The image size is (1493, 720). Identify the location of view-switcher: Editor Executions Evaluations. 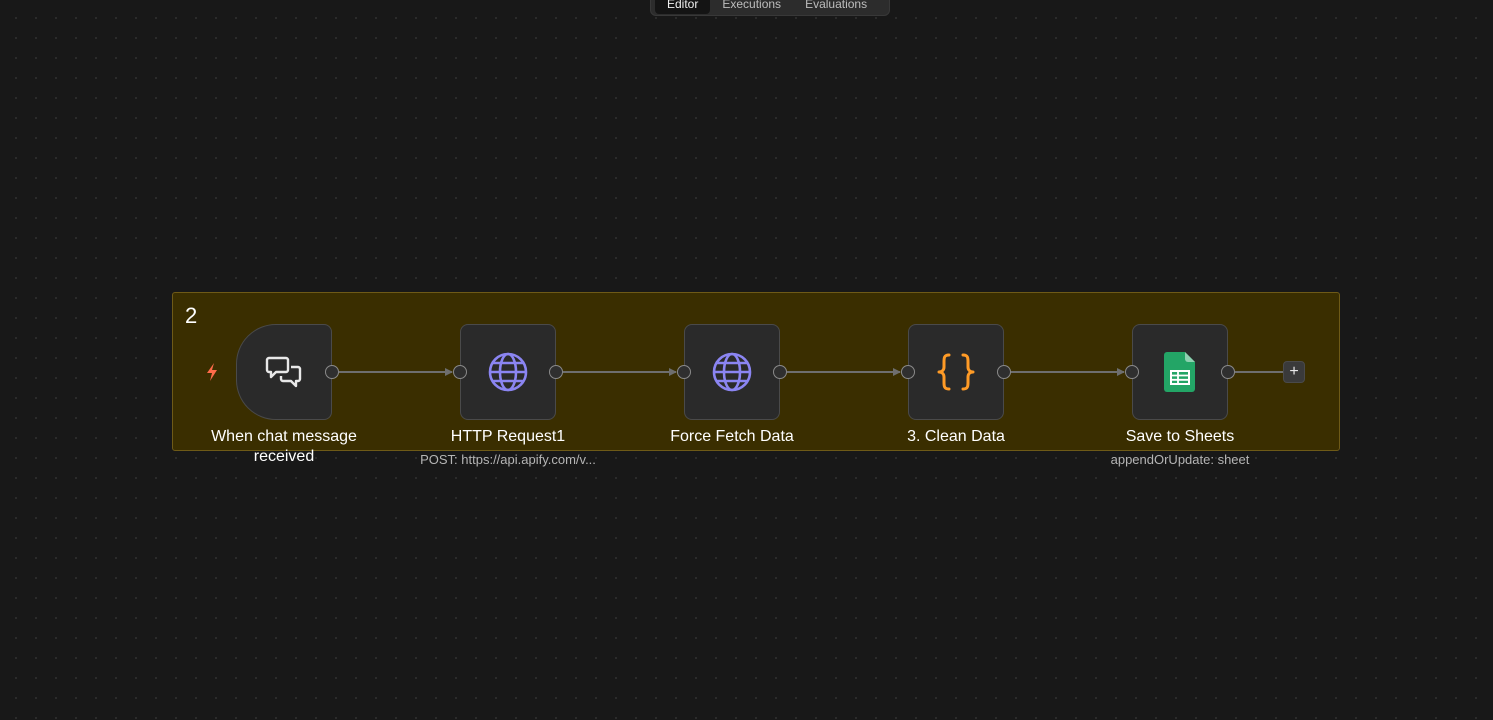
(770, 8).